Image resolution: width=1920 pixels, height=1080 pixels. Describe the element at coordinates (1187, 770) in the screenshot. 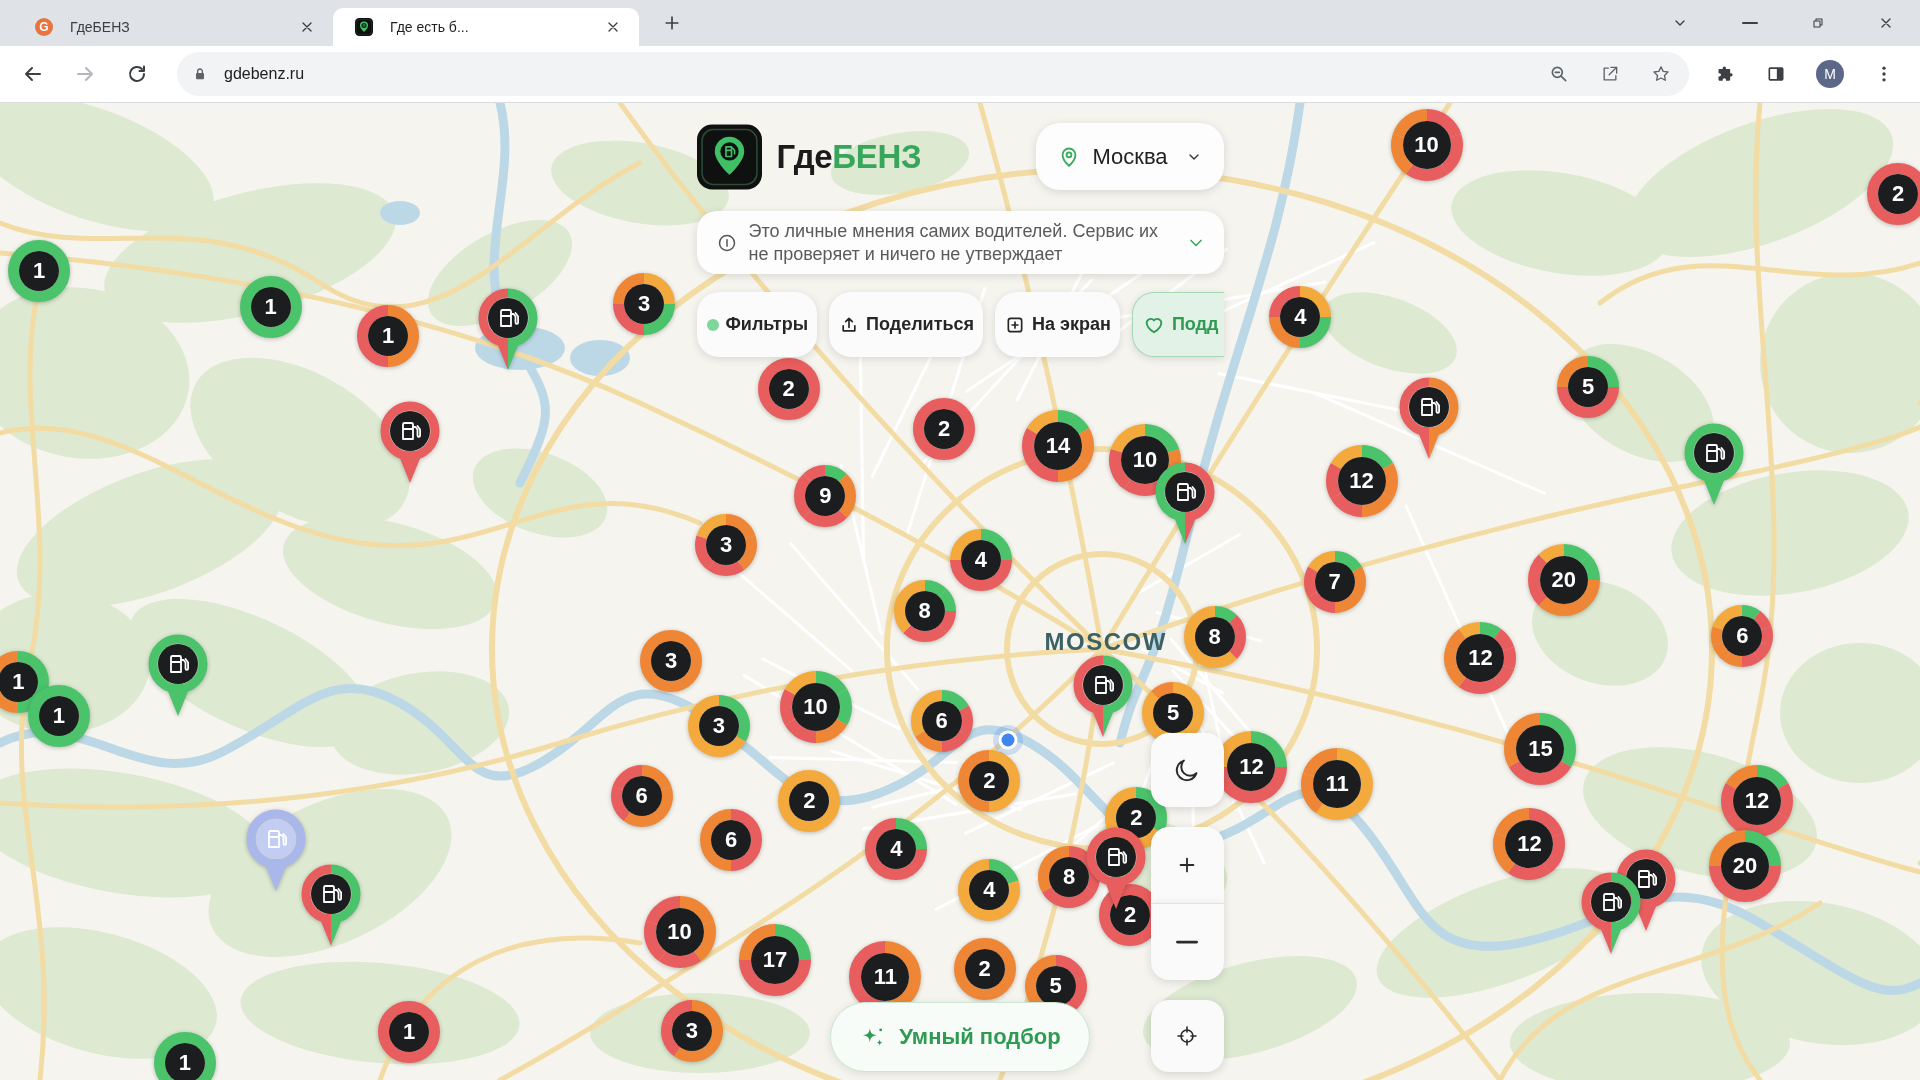

I see `theme-toggle-button` at that location.